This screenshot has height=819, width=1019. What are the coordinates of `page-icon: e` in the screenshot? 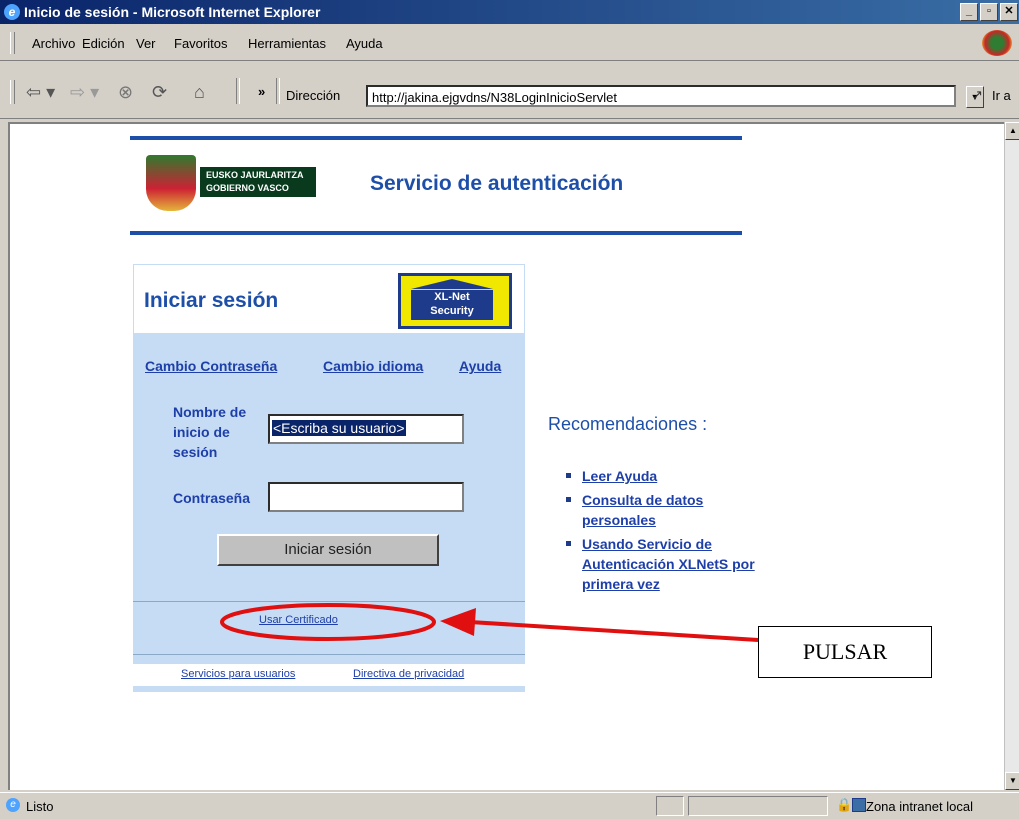 It's located at (13, 805).